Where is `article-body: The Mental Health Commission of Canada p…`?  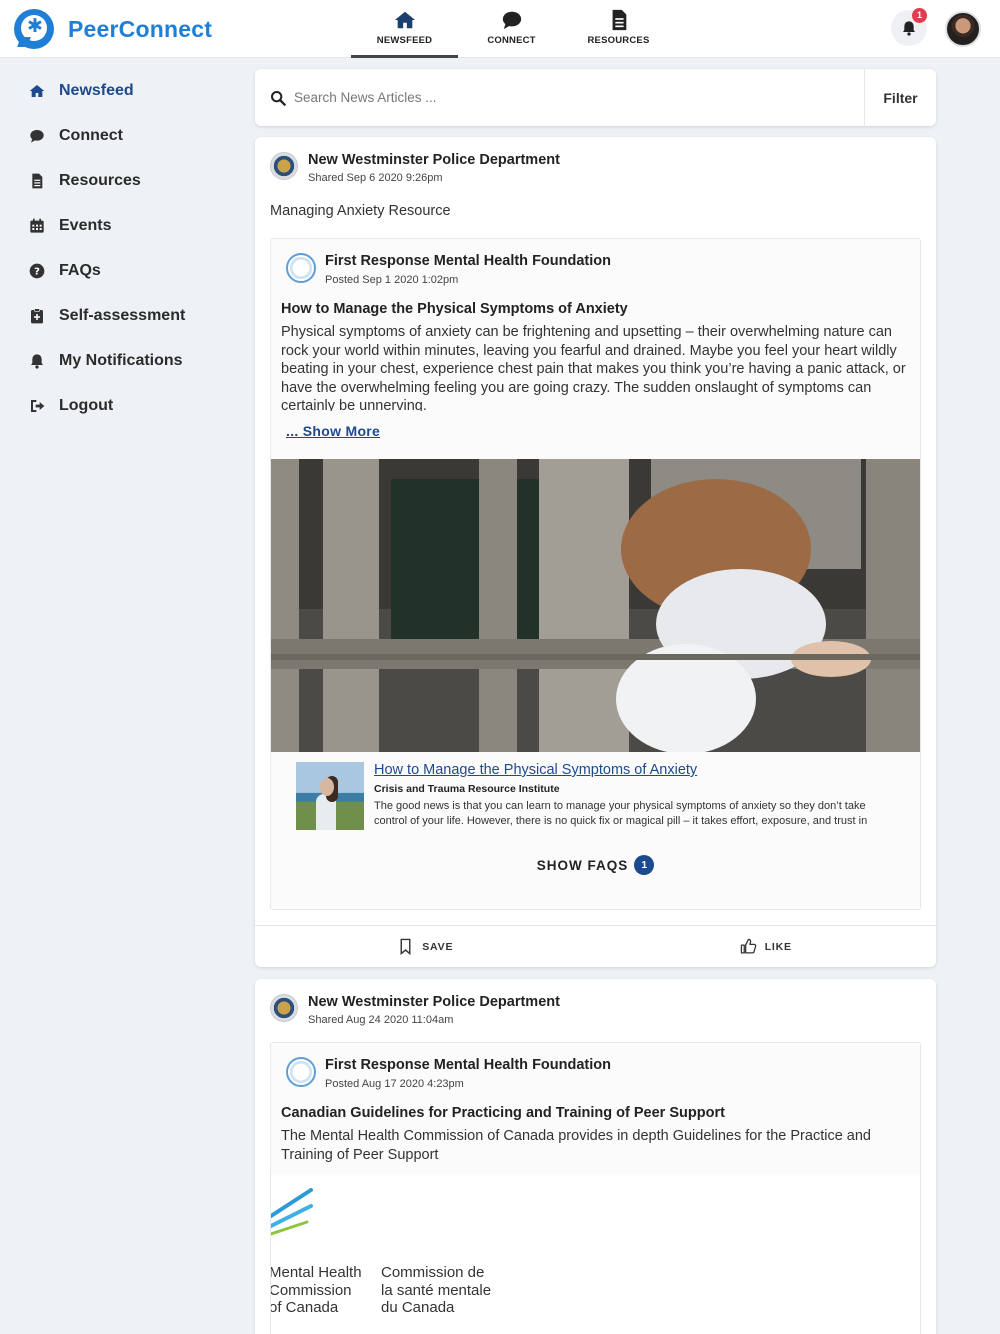
article-body: The Mental Health Commission of Canada p… is located at coordinates (576, 1145).